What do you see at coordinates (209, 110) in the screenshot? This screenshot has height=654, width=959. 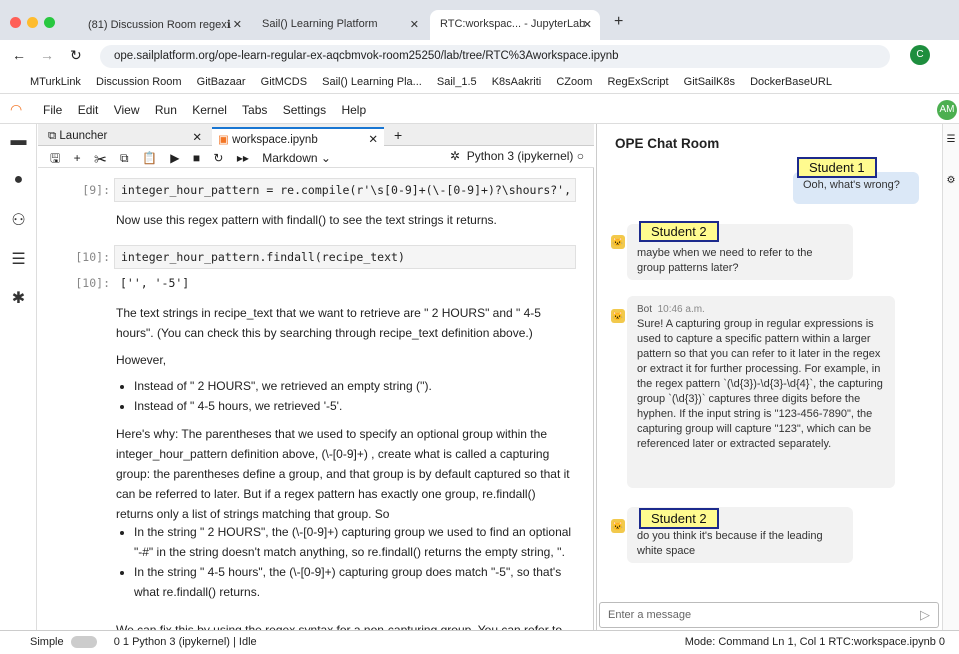 I see `menu-kernel: Kernel` at bounding box center [209, 110].